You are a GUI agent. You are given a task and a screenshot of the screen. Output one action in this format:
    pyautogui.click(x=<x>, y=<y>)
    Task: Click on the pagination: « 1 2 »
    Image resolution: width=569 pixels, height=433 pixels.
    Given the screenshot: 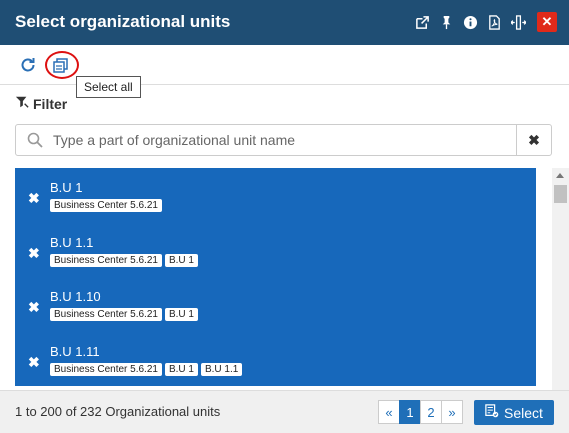 What is the action you would take?
    pyautogui.click(x=420, y=412)
    